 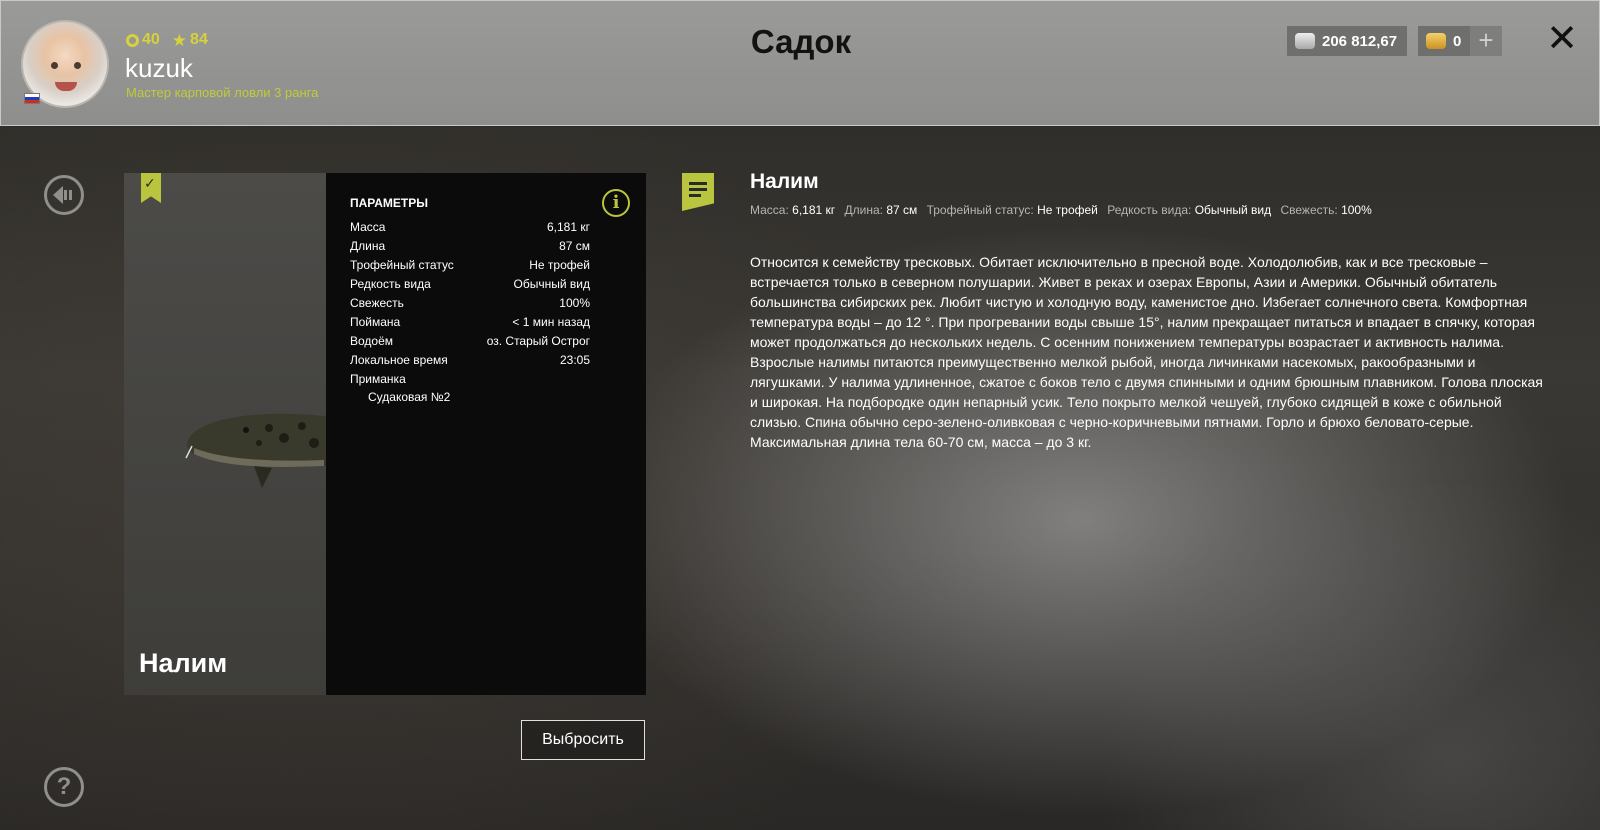 What do you see at coordinates (814, 210) in the screenshot?
I see `meta-value: 6,181 кг` at bounding box center [814, 210].